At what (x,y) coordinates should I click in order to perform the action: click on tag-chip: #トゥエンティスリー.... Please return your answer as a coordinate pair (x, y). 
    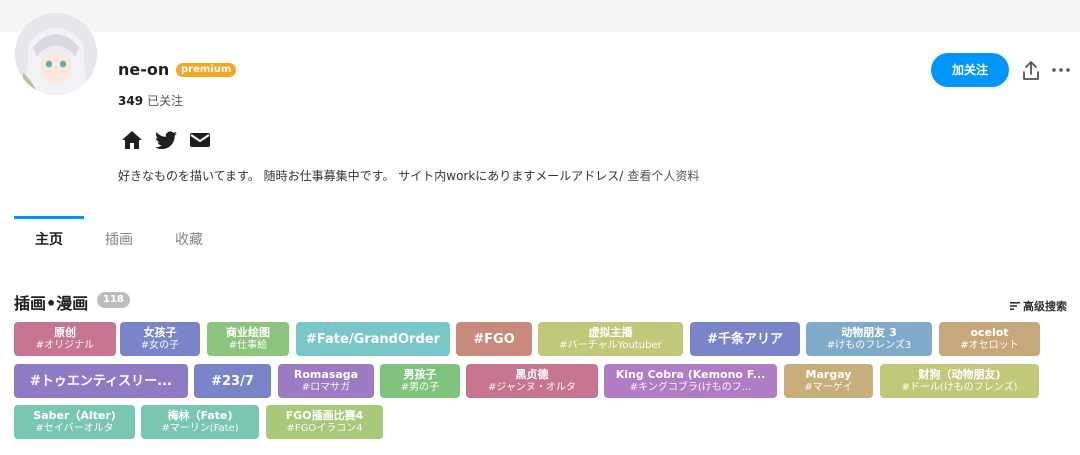
    Looking at the image, I should click on (101, 381).